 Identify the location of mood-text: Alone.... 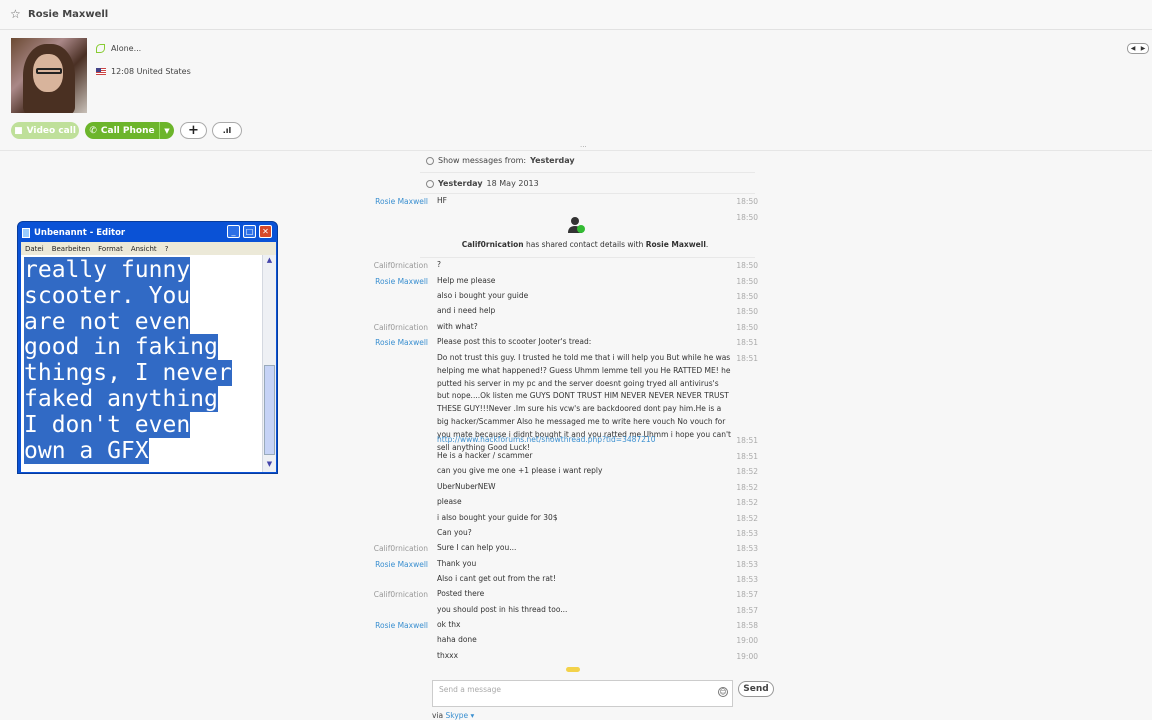
(126, 48).